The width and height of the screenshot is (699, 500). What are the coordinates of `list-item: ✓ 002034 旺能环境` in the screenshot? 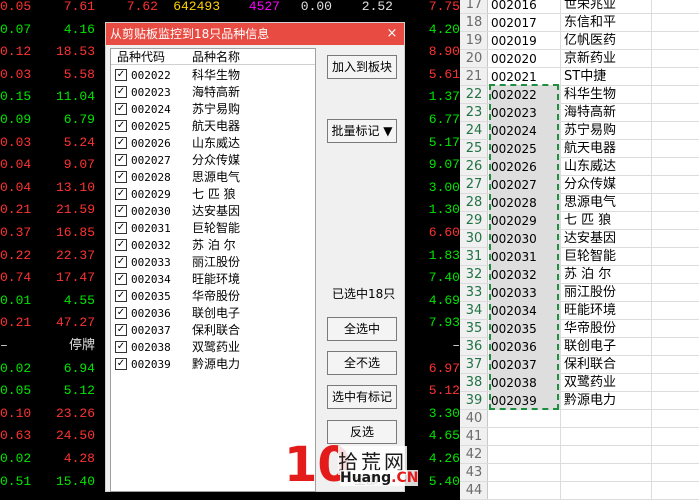 It's located at (213, 279).